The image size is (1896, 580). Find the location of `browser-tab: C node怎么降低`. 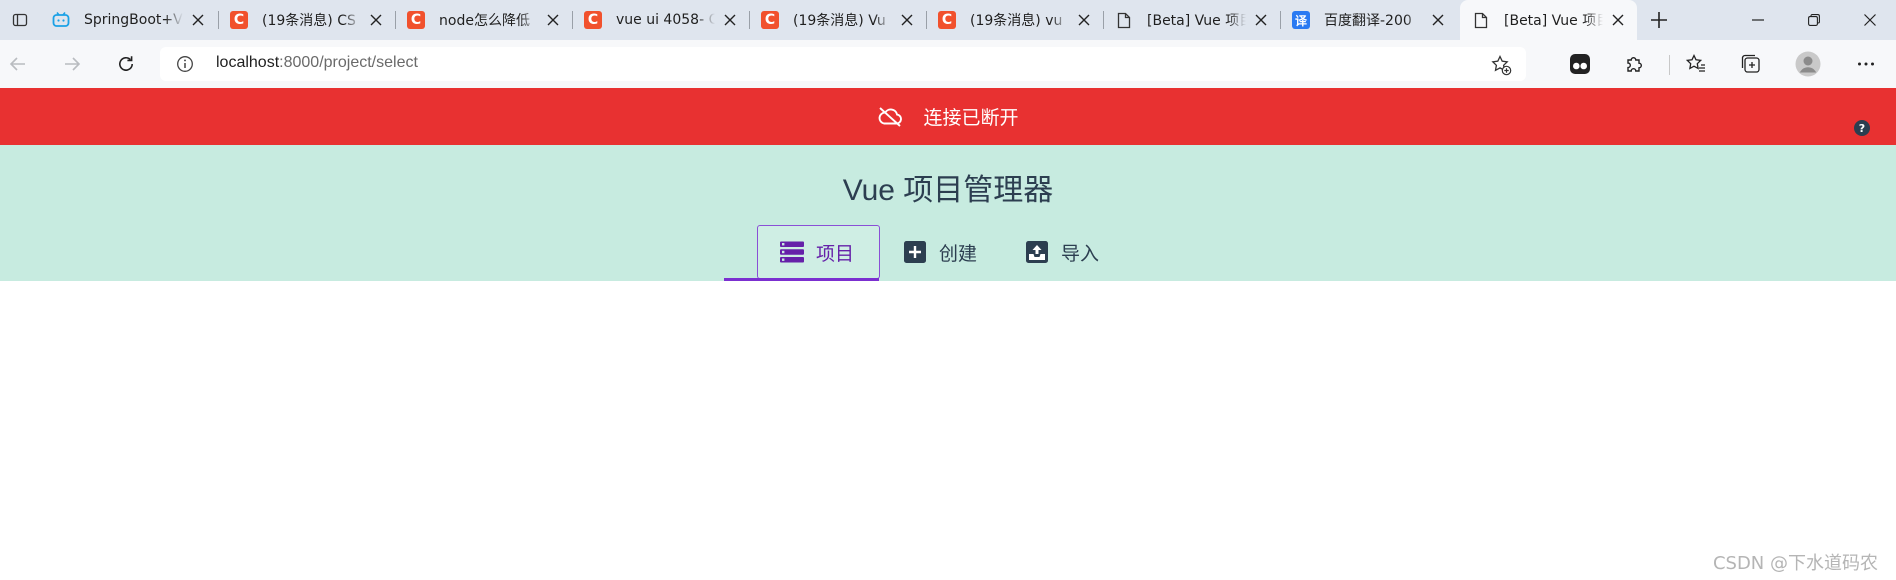

browser-tab: C node怎么降低 is located at coordinates (483, 20).